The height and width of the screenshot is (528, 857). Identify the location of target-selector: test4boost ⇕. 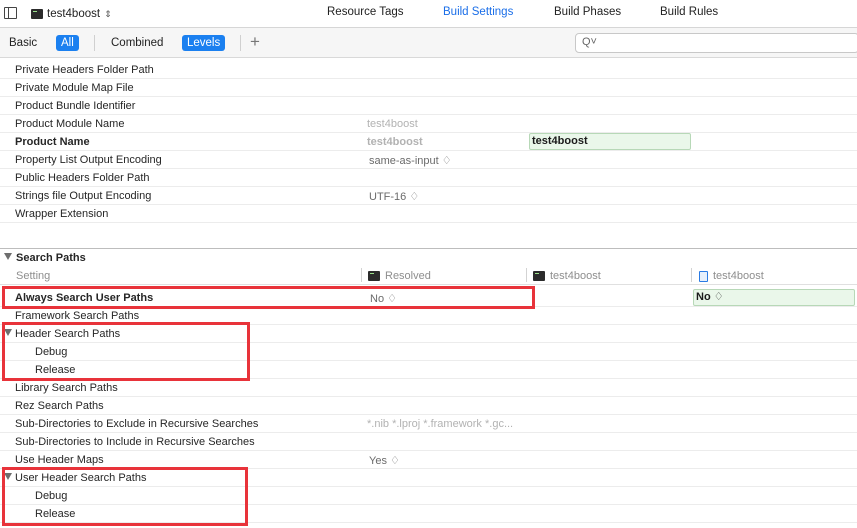
(71, 14).